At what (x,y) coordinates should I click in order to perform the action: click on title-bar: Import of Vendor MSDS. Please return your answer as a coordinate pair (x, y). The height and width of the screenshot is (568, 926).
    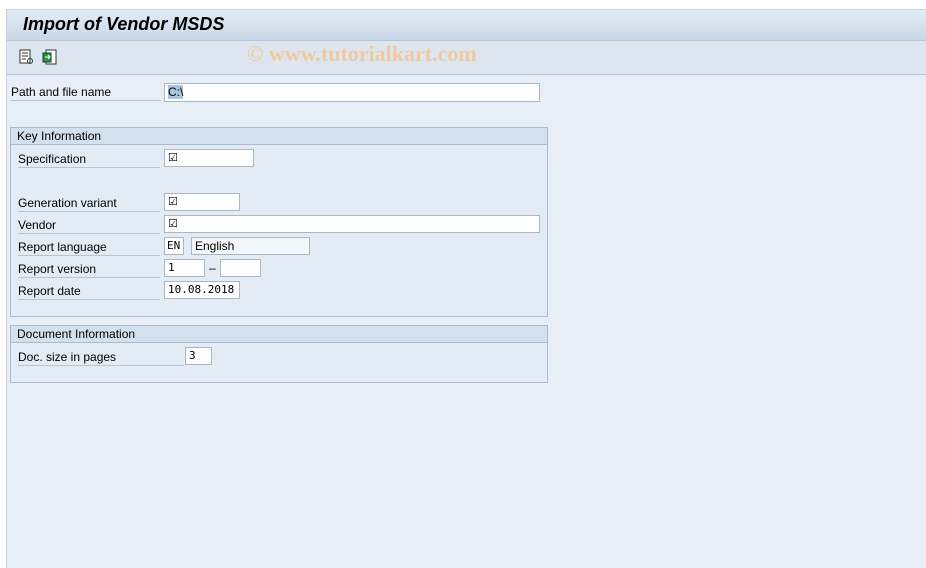
    Looking at the image, I should click on (466, 25).